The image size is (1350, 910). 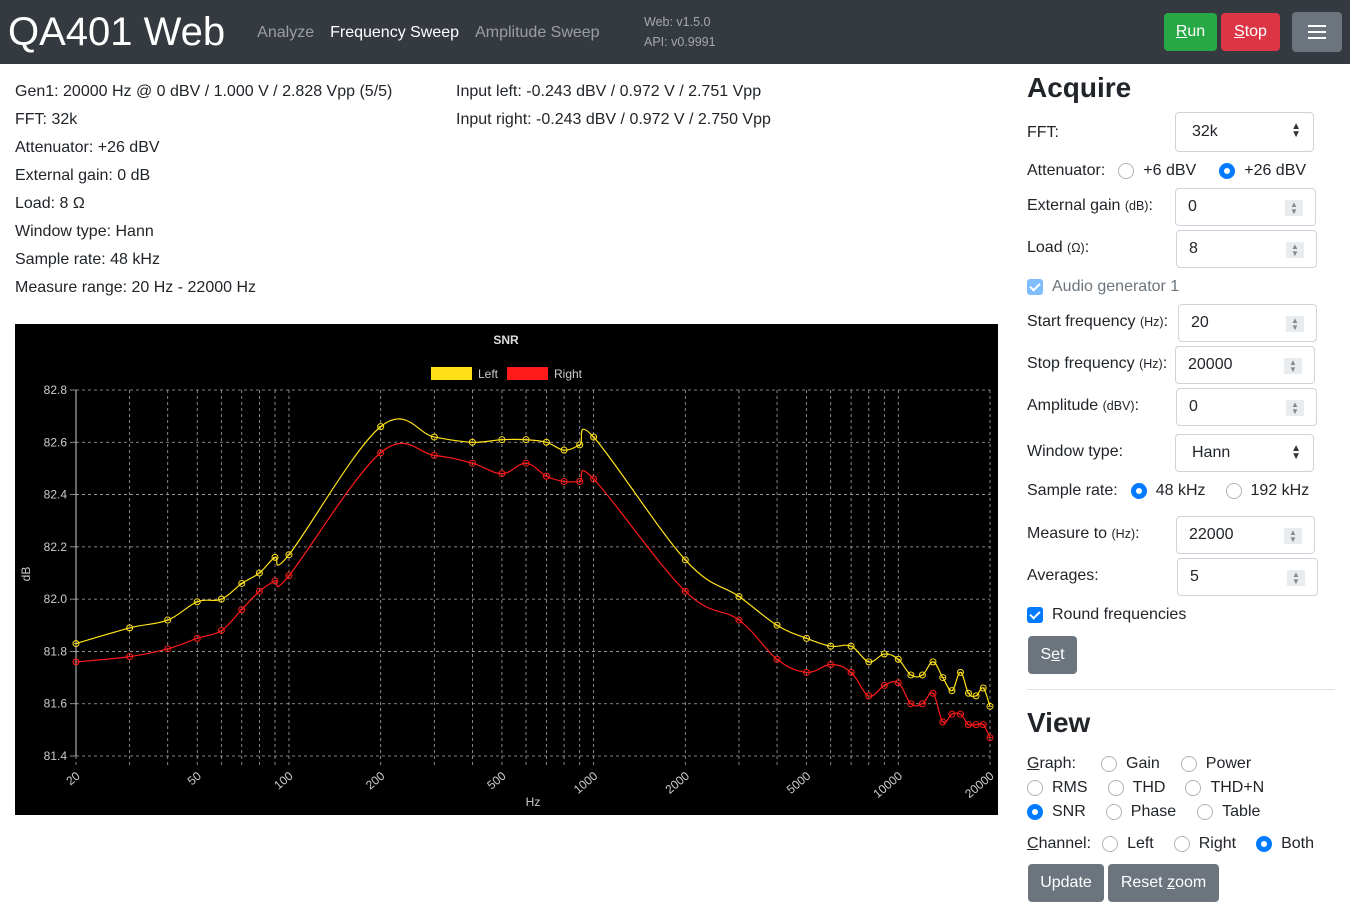 What do you see at coordinates (1035, 788) in the screenshot?
I see `graph-rms-radio` at bounding box center [1035, 788].